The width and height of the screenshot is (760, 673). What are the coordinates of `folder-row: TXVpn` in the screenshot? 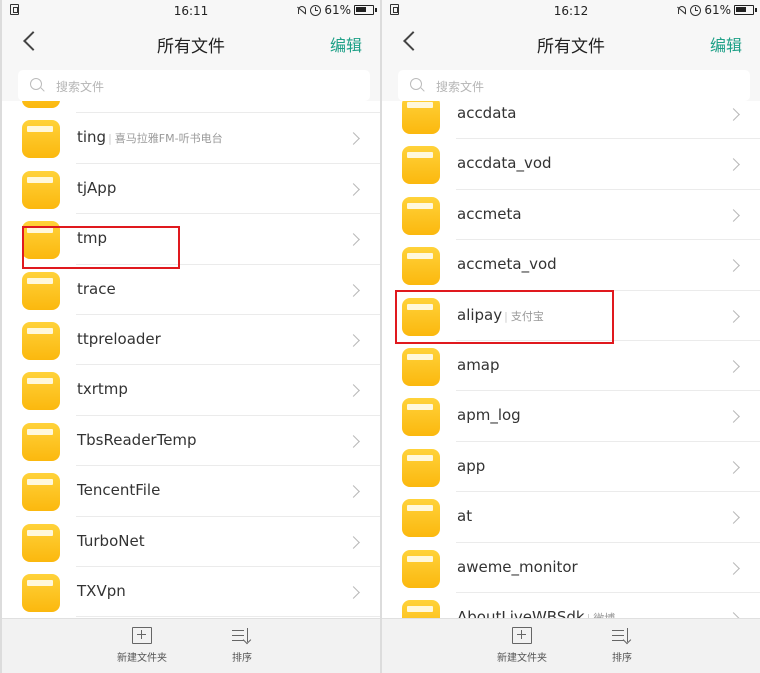 It's located at (191, 592).